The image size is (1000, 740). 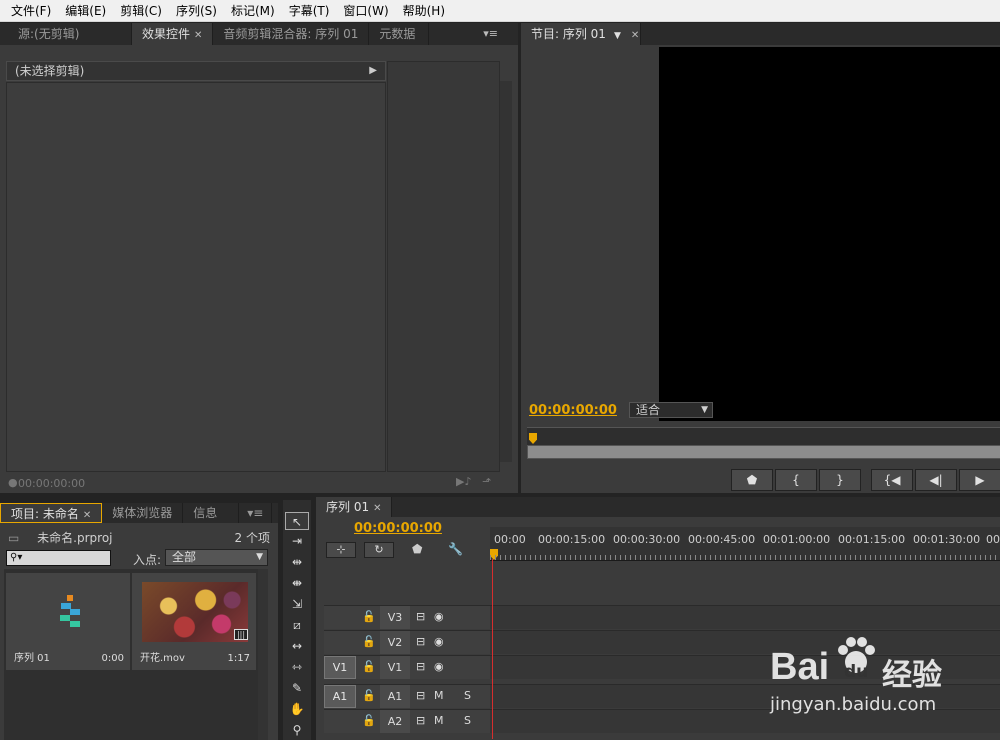 What do you see at coordinates (617, 36) in the screenshot?
I see `dropdown-icon: ▼` at bounding box center [617, 36].